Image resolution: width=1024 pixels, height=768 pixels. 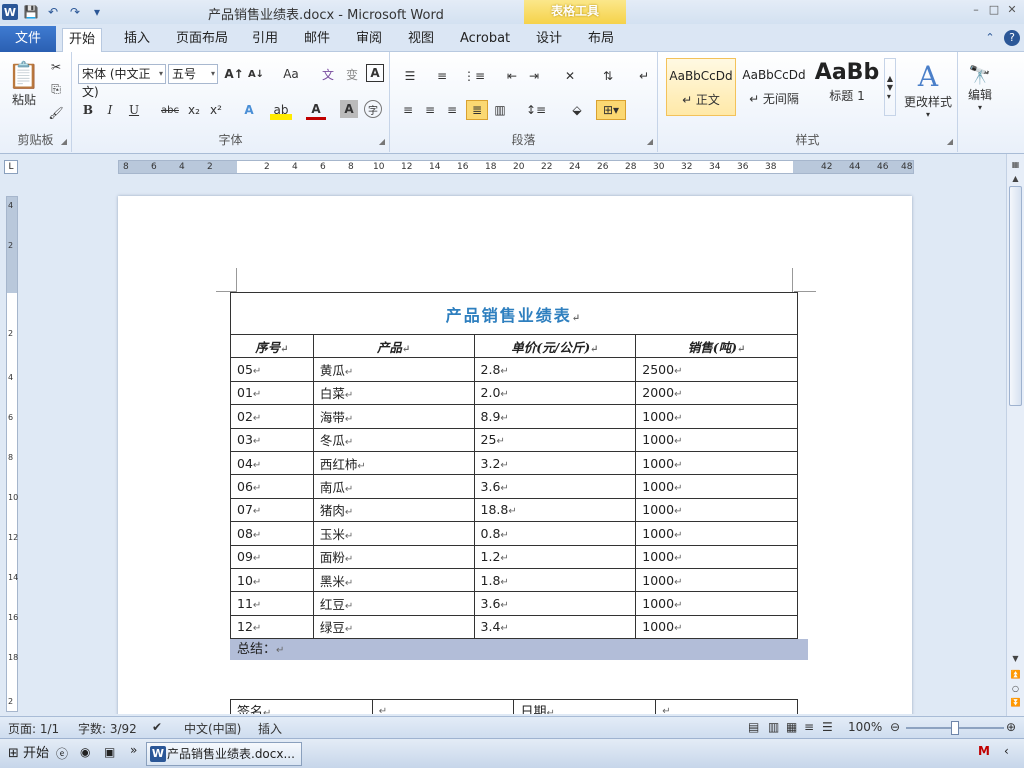 I want to click on page-count: 页面: 1/1, so click(x=33, y=728).